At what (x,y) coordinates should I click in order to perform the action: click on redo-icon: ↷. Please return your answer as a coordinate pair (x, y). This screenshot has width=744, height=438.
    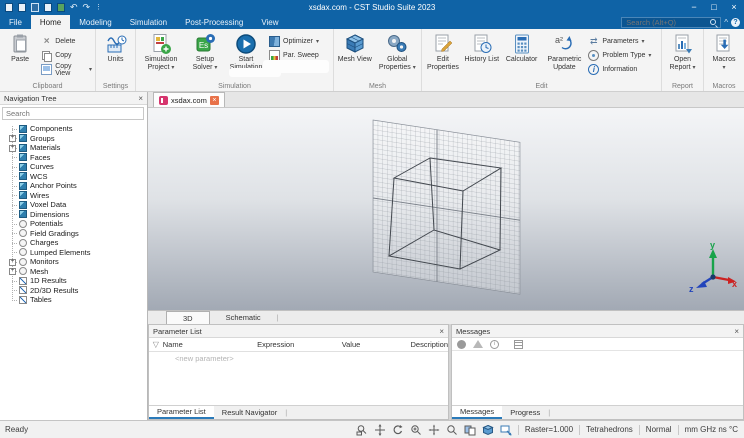
    Looking at the image, I should click on (87, 7).